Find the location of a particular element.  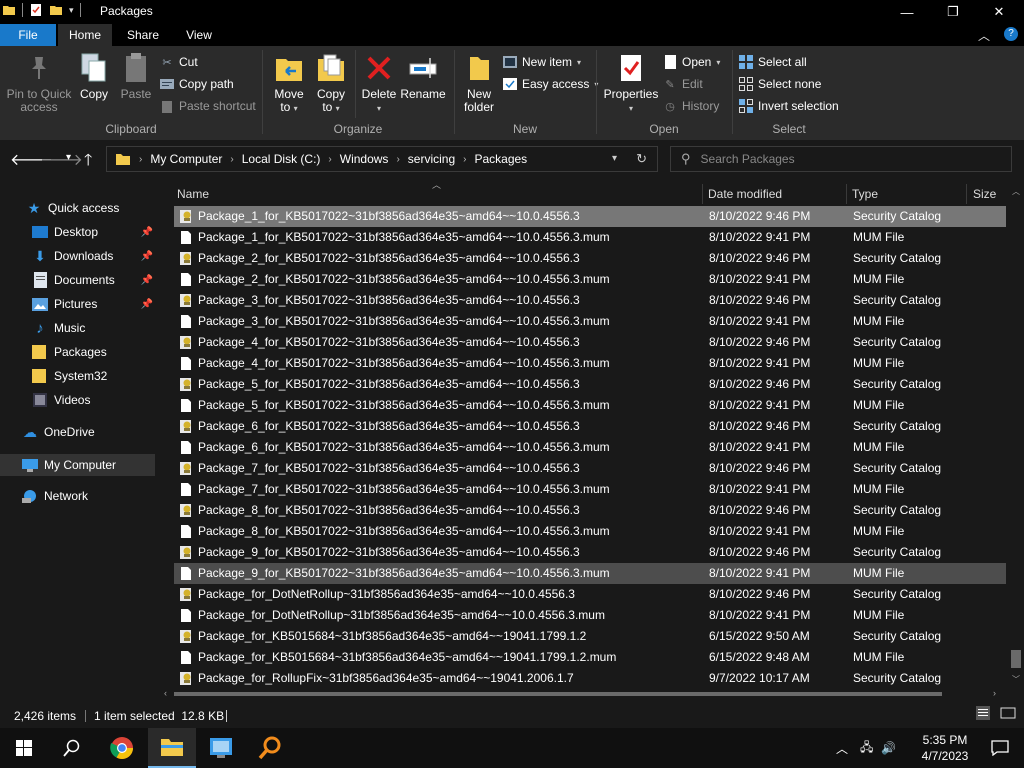

move-to-button: Move to ▾ is located at coordinates (289, 83).